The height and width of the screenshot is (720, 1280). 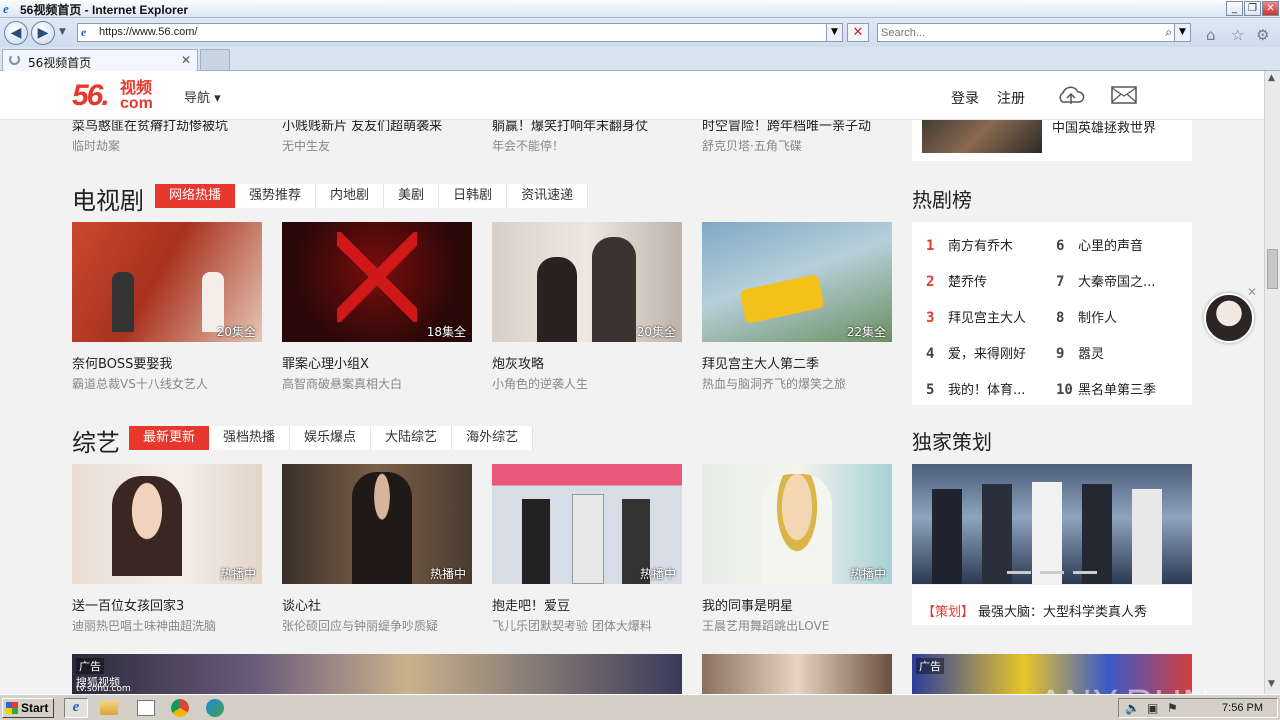 I want to click on search-icon: ⌕, so click(x=1168, y=32).